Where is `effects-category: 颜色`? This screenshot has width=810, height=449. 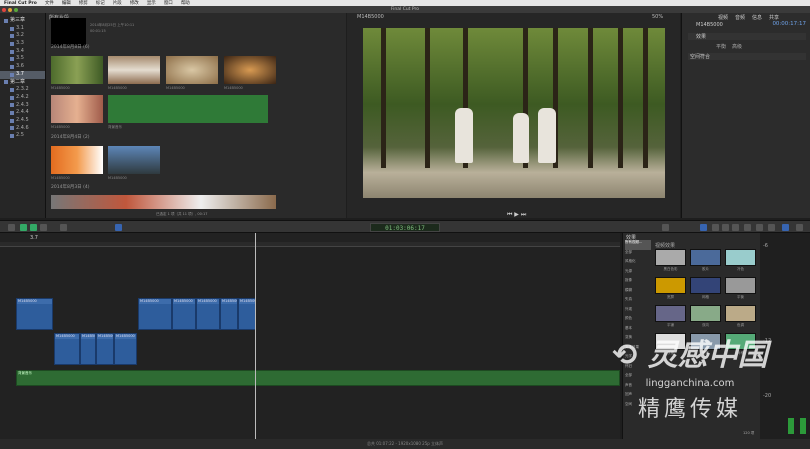
effects-category: 颜色 is located at coordinates (638, 321).